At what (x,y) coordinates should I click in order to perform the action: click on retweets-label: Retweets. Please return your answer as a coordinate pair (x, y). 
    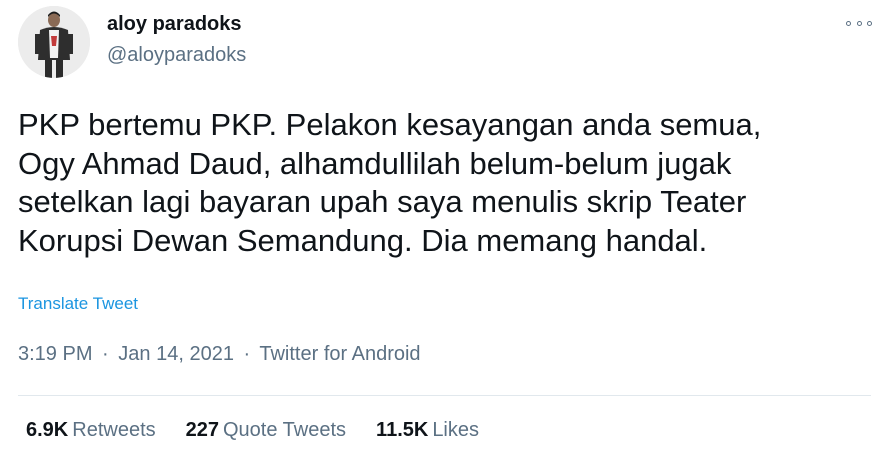
    Looking at the image, I should click on (114, 430).